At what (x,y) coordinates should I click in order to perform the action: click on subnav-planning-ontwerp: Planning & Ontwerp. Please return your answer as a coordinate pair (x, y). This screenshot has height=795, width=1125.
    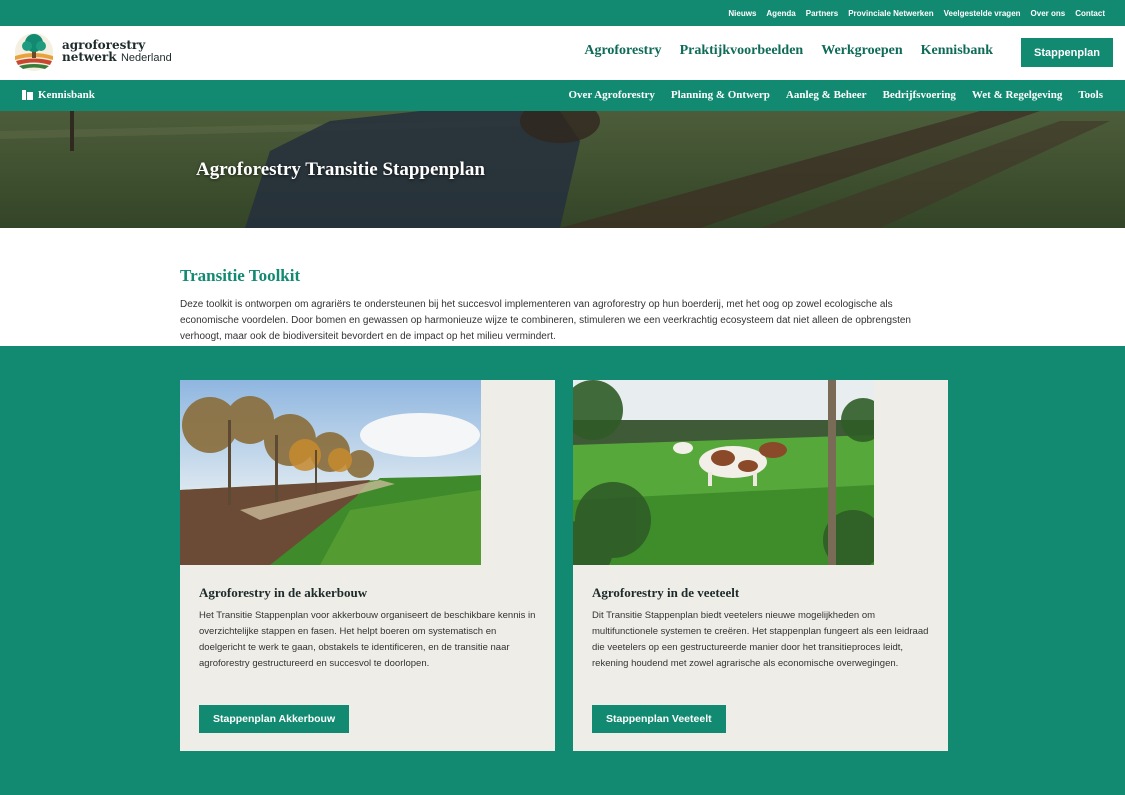
    Looking at the image, I should click on (720, 95).